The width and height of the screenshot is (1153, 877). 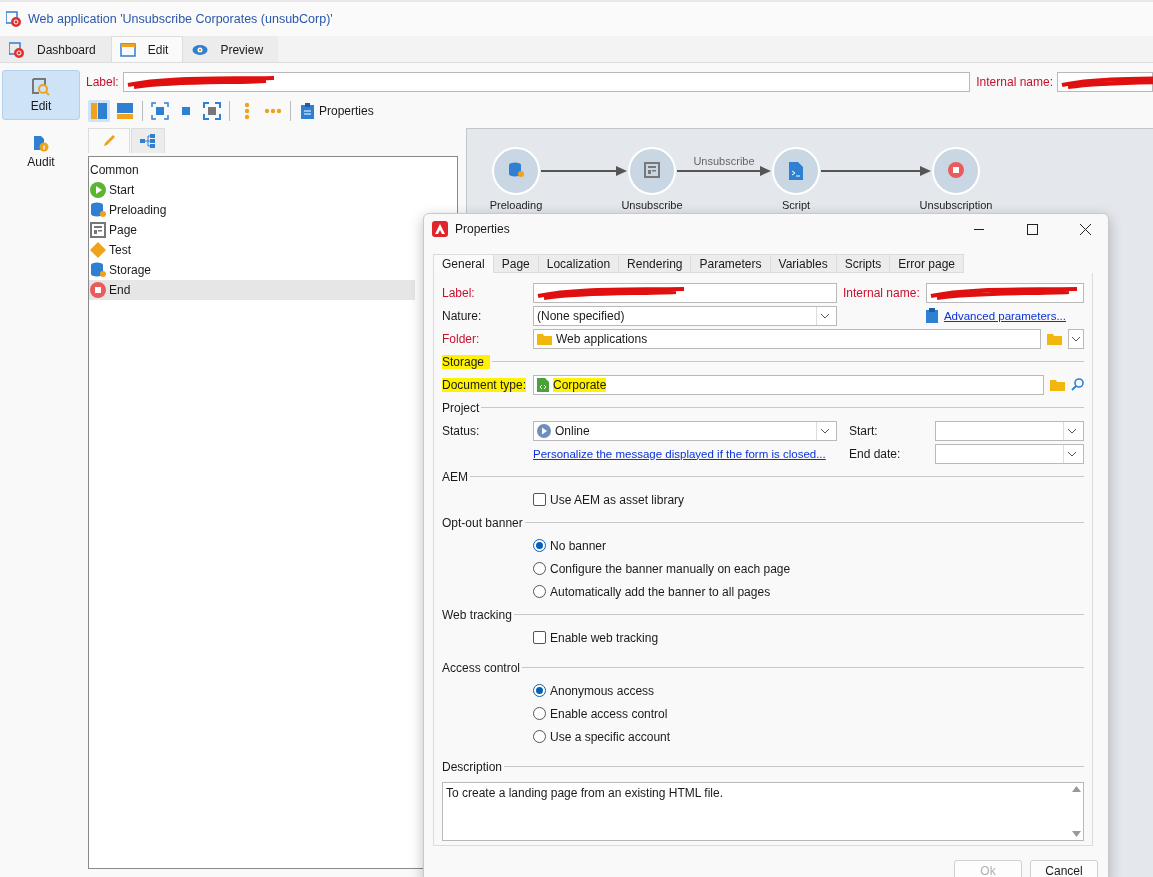 I want to click on section-title: Access control, so click(x=481, y=667).